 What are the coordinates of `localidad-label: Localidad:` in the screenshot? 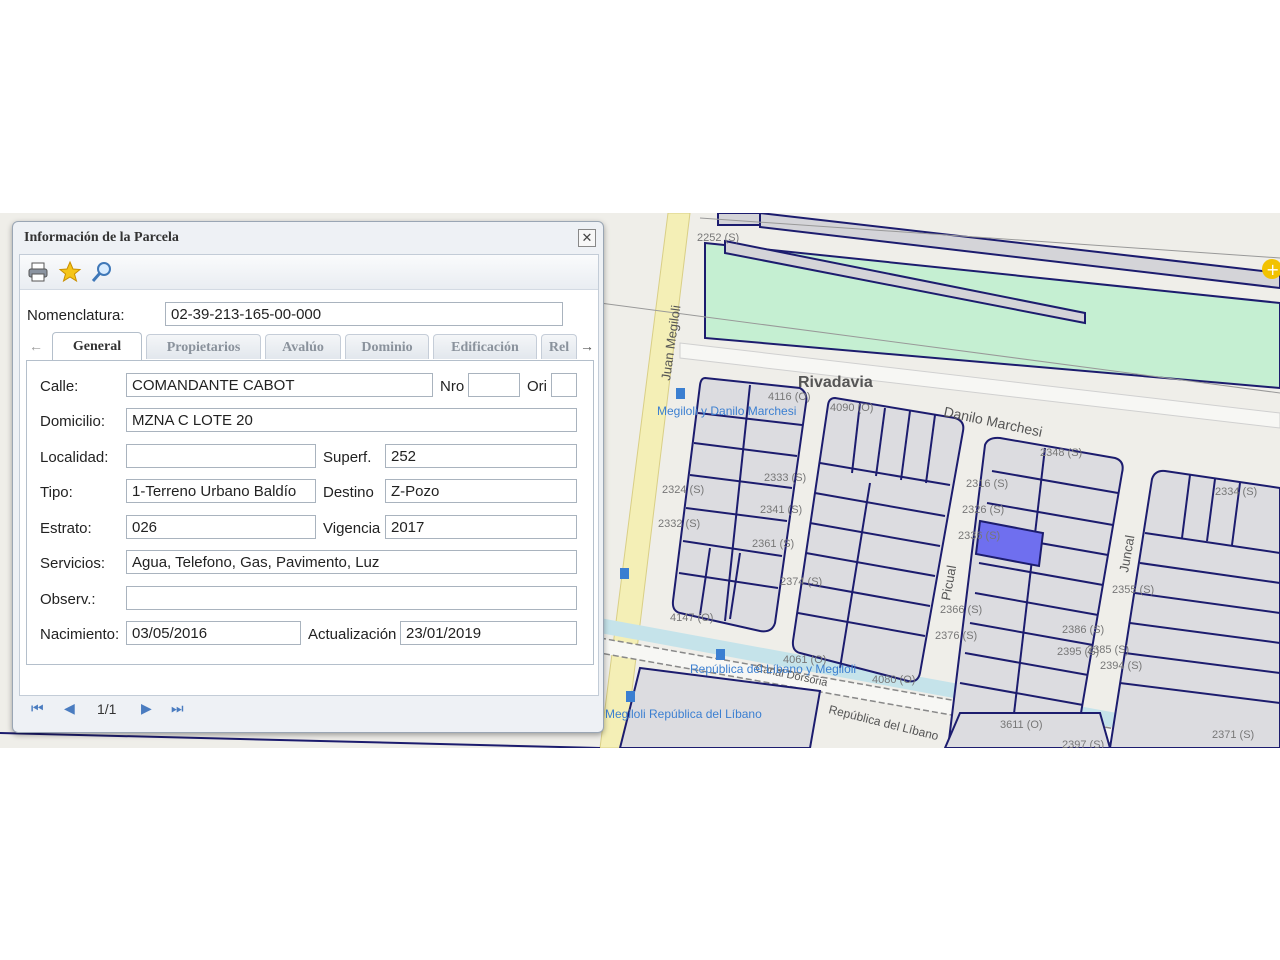 It's located at (74, 457).